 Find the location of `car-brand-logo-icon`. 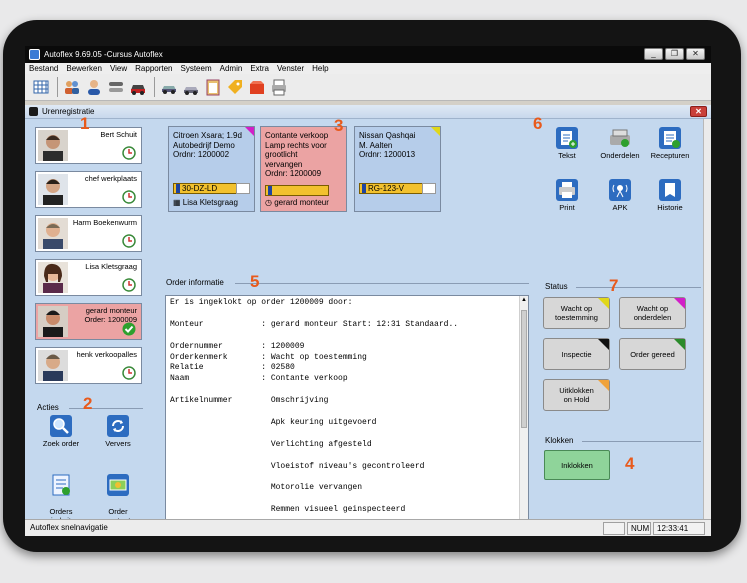

car-brand-logo-icon is located at coordinates (243, 188).